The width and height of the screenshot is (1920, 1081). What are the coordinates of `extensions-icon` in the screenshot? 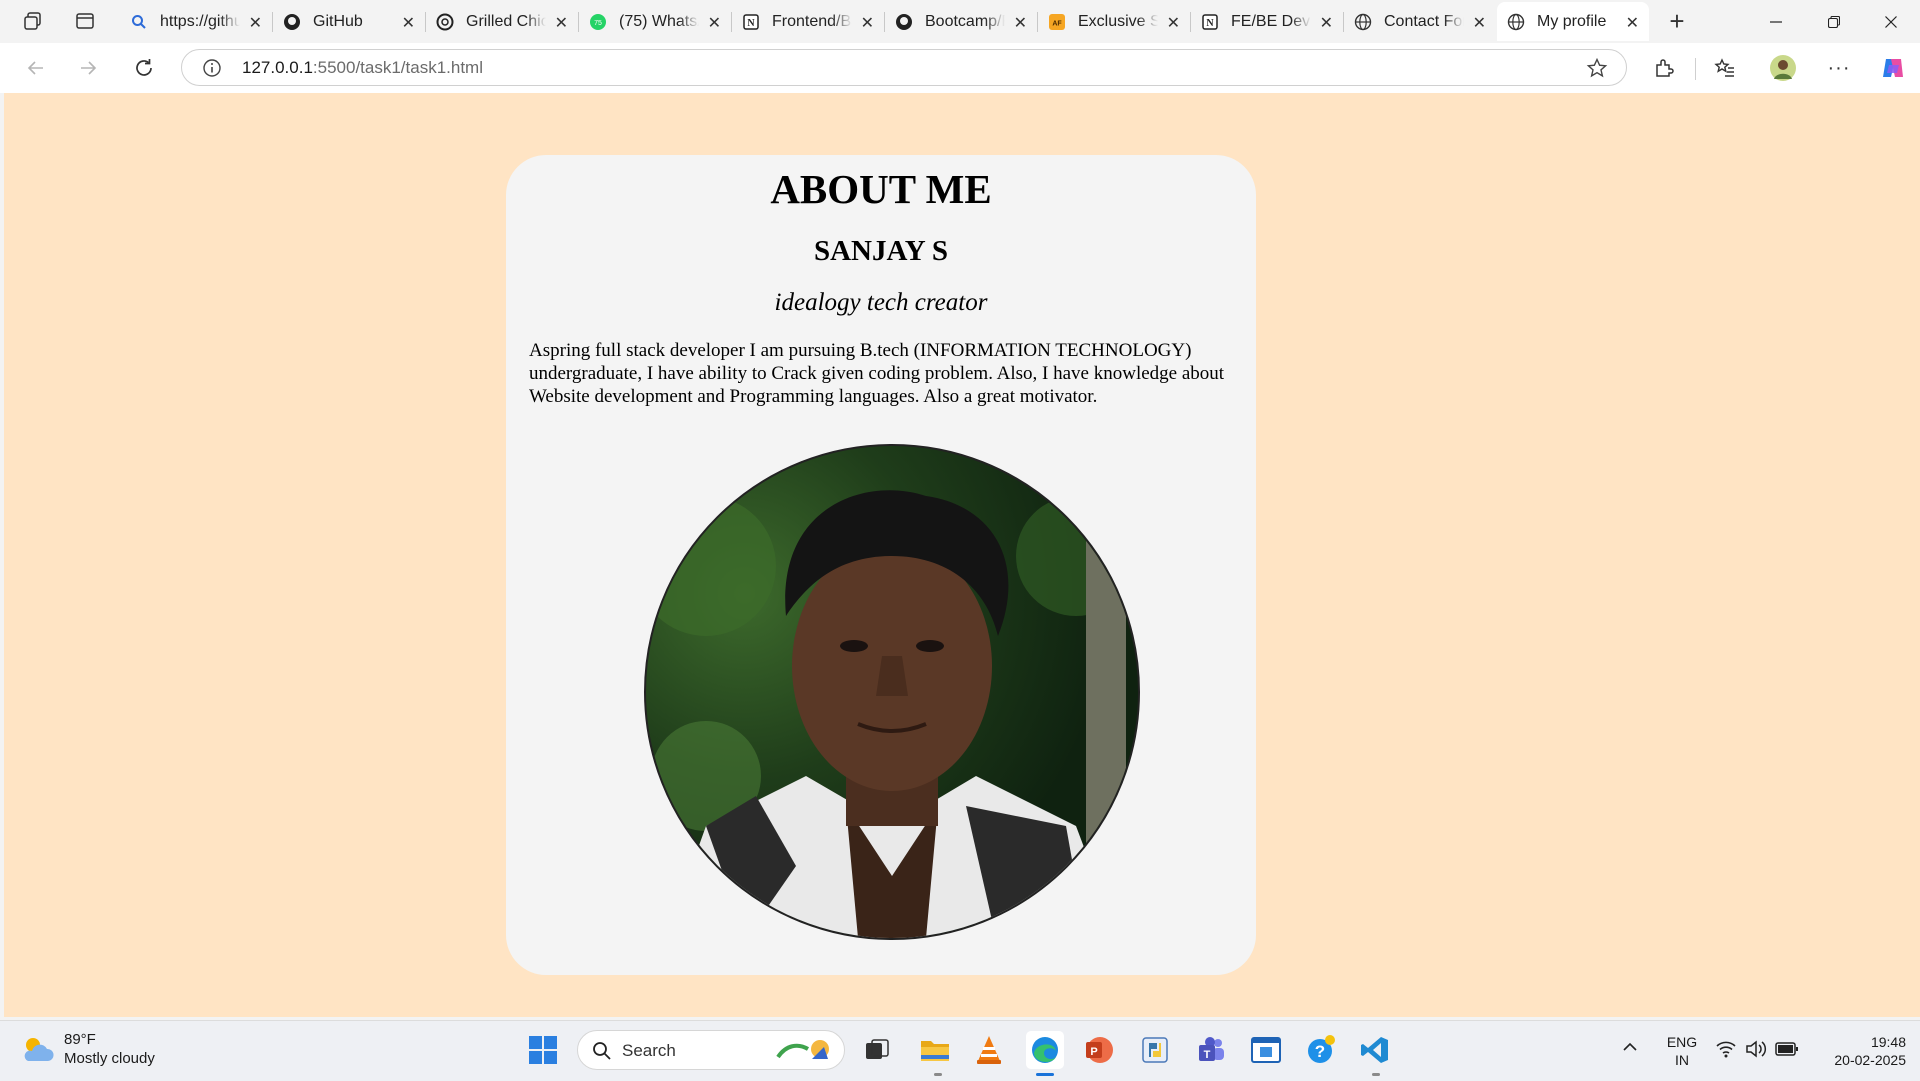 It's located at (1664, 68).